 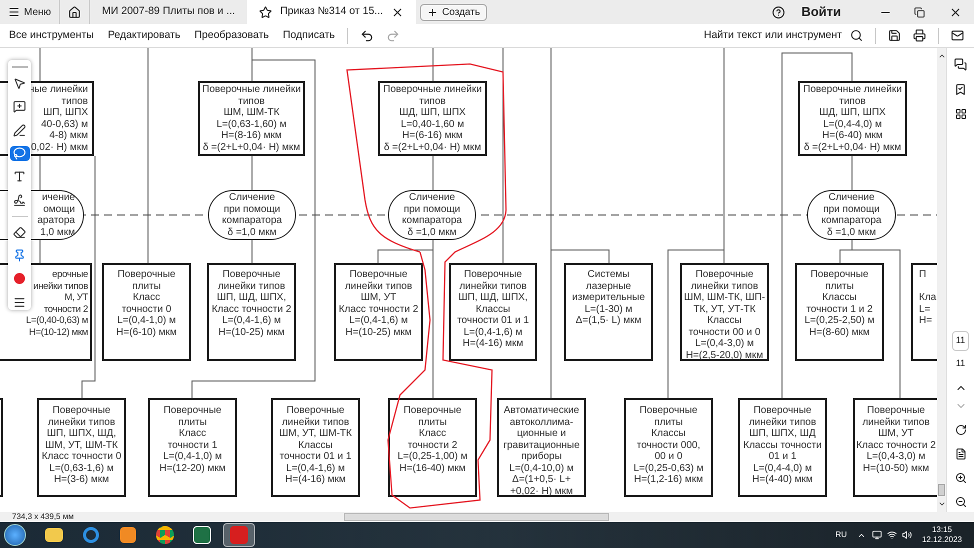 What do you see at coordinates (144, 36) in the screenshot?
I see `toolbar-menu: Редактировать` at bounding box center [144, 36].